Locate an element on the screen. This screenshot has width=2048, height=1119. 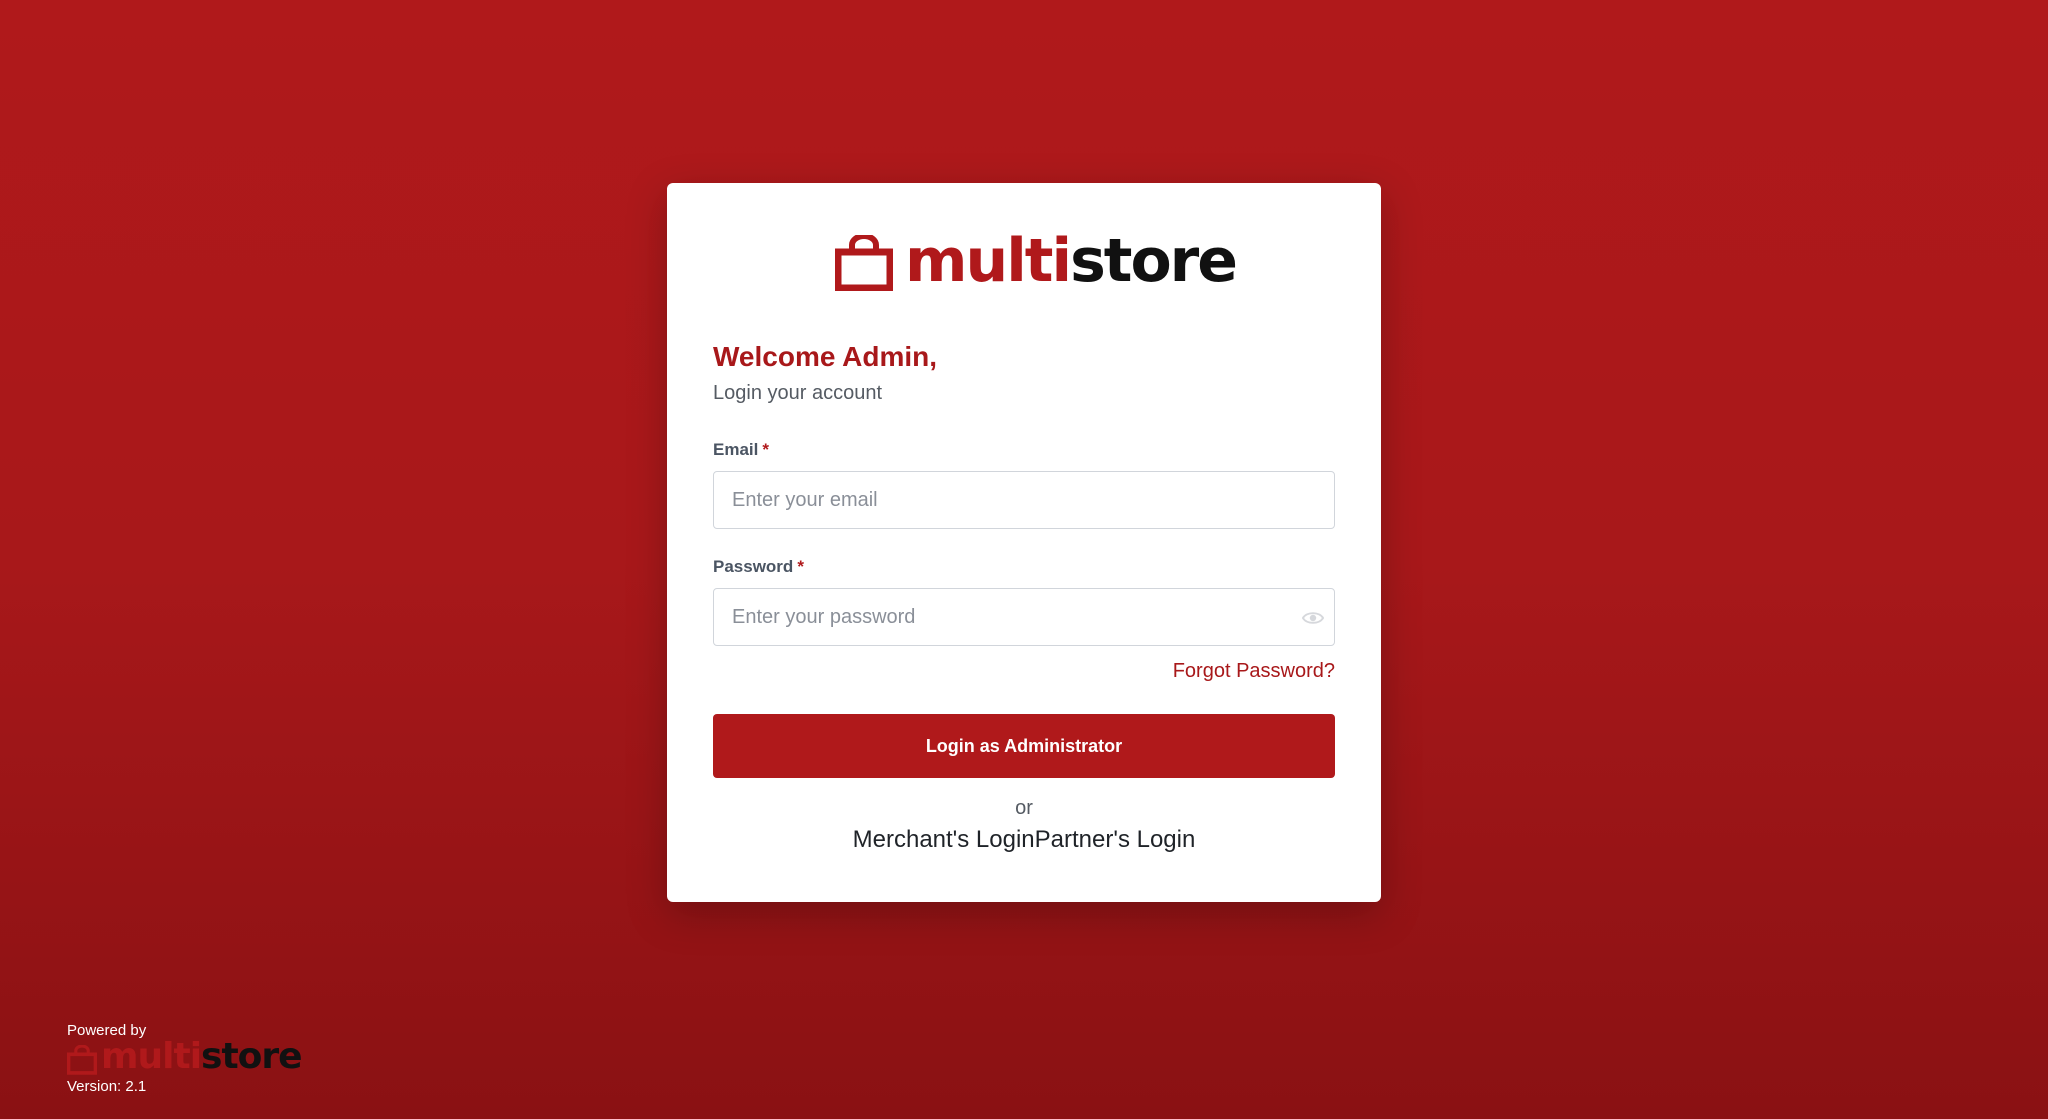
email-field-wrapper is located at coordinates (1024, 500).